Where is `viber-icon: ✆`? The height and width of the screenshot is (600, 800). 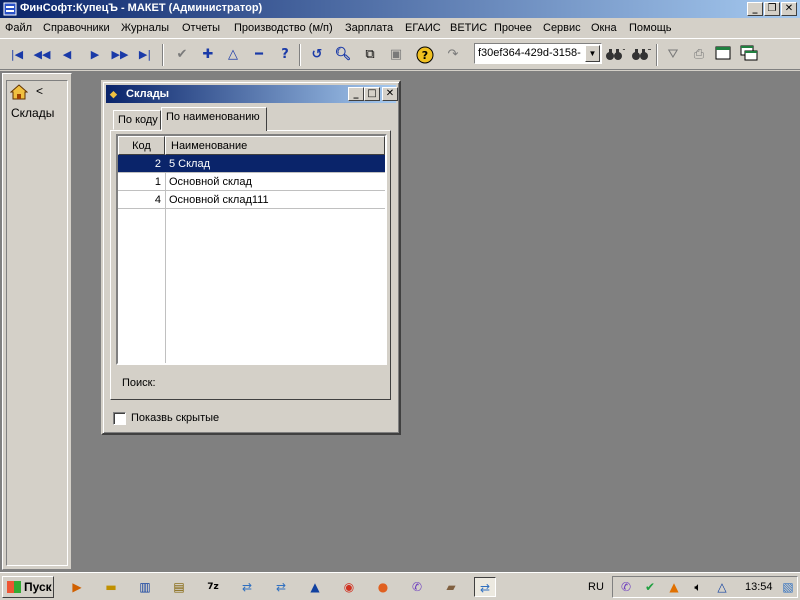 viber-icon: ✆ is located at coordinates (417, 587).